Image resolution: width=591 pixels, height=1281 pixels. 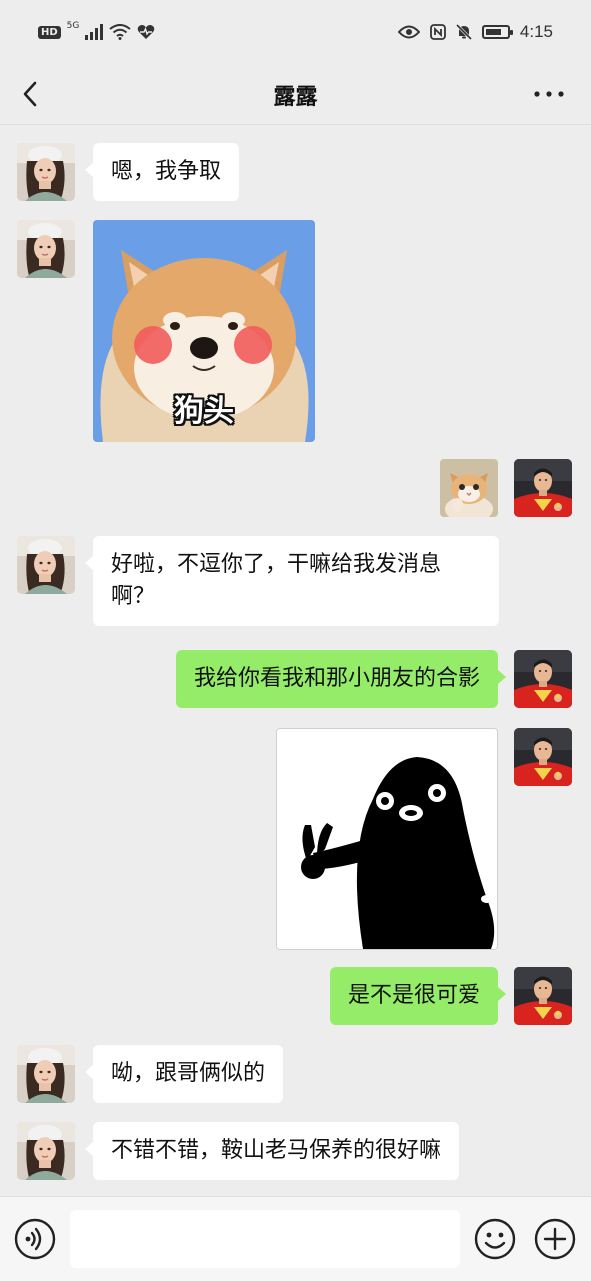 I want to click on network-label: 5G, so click(x=73, y=26).